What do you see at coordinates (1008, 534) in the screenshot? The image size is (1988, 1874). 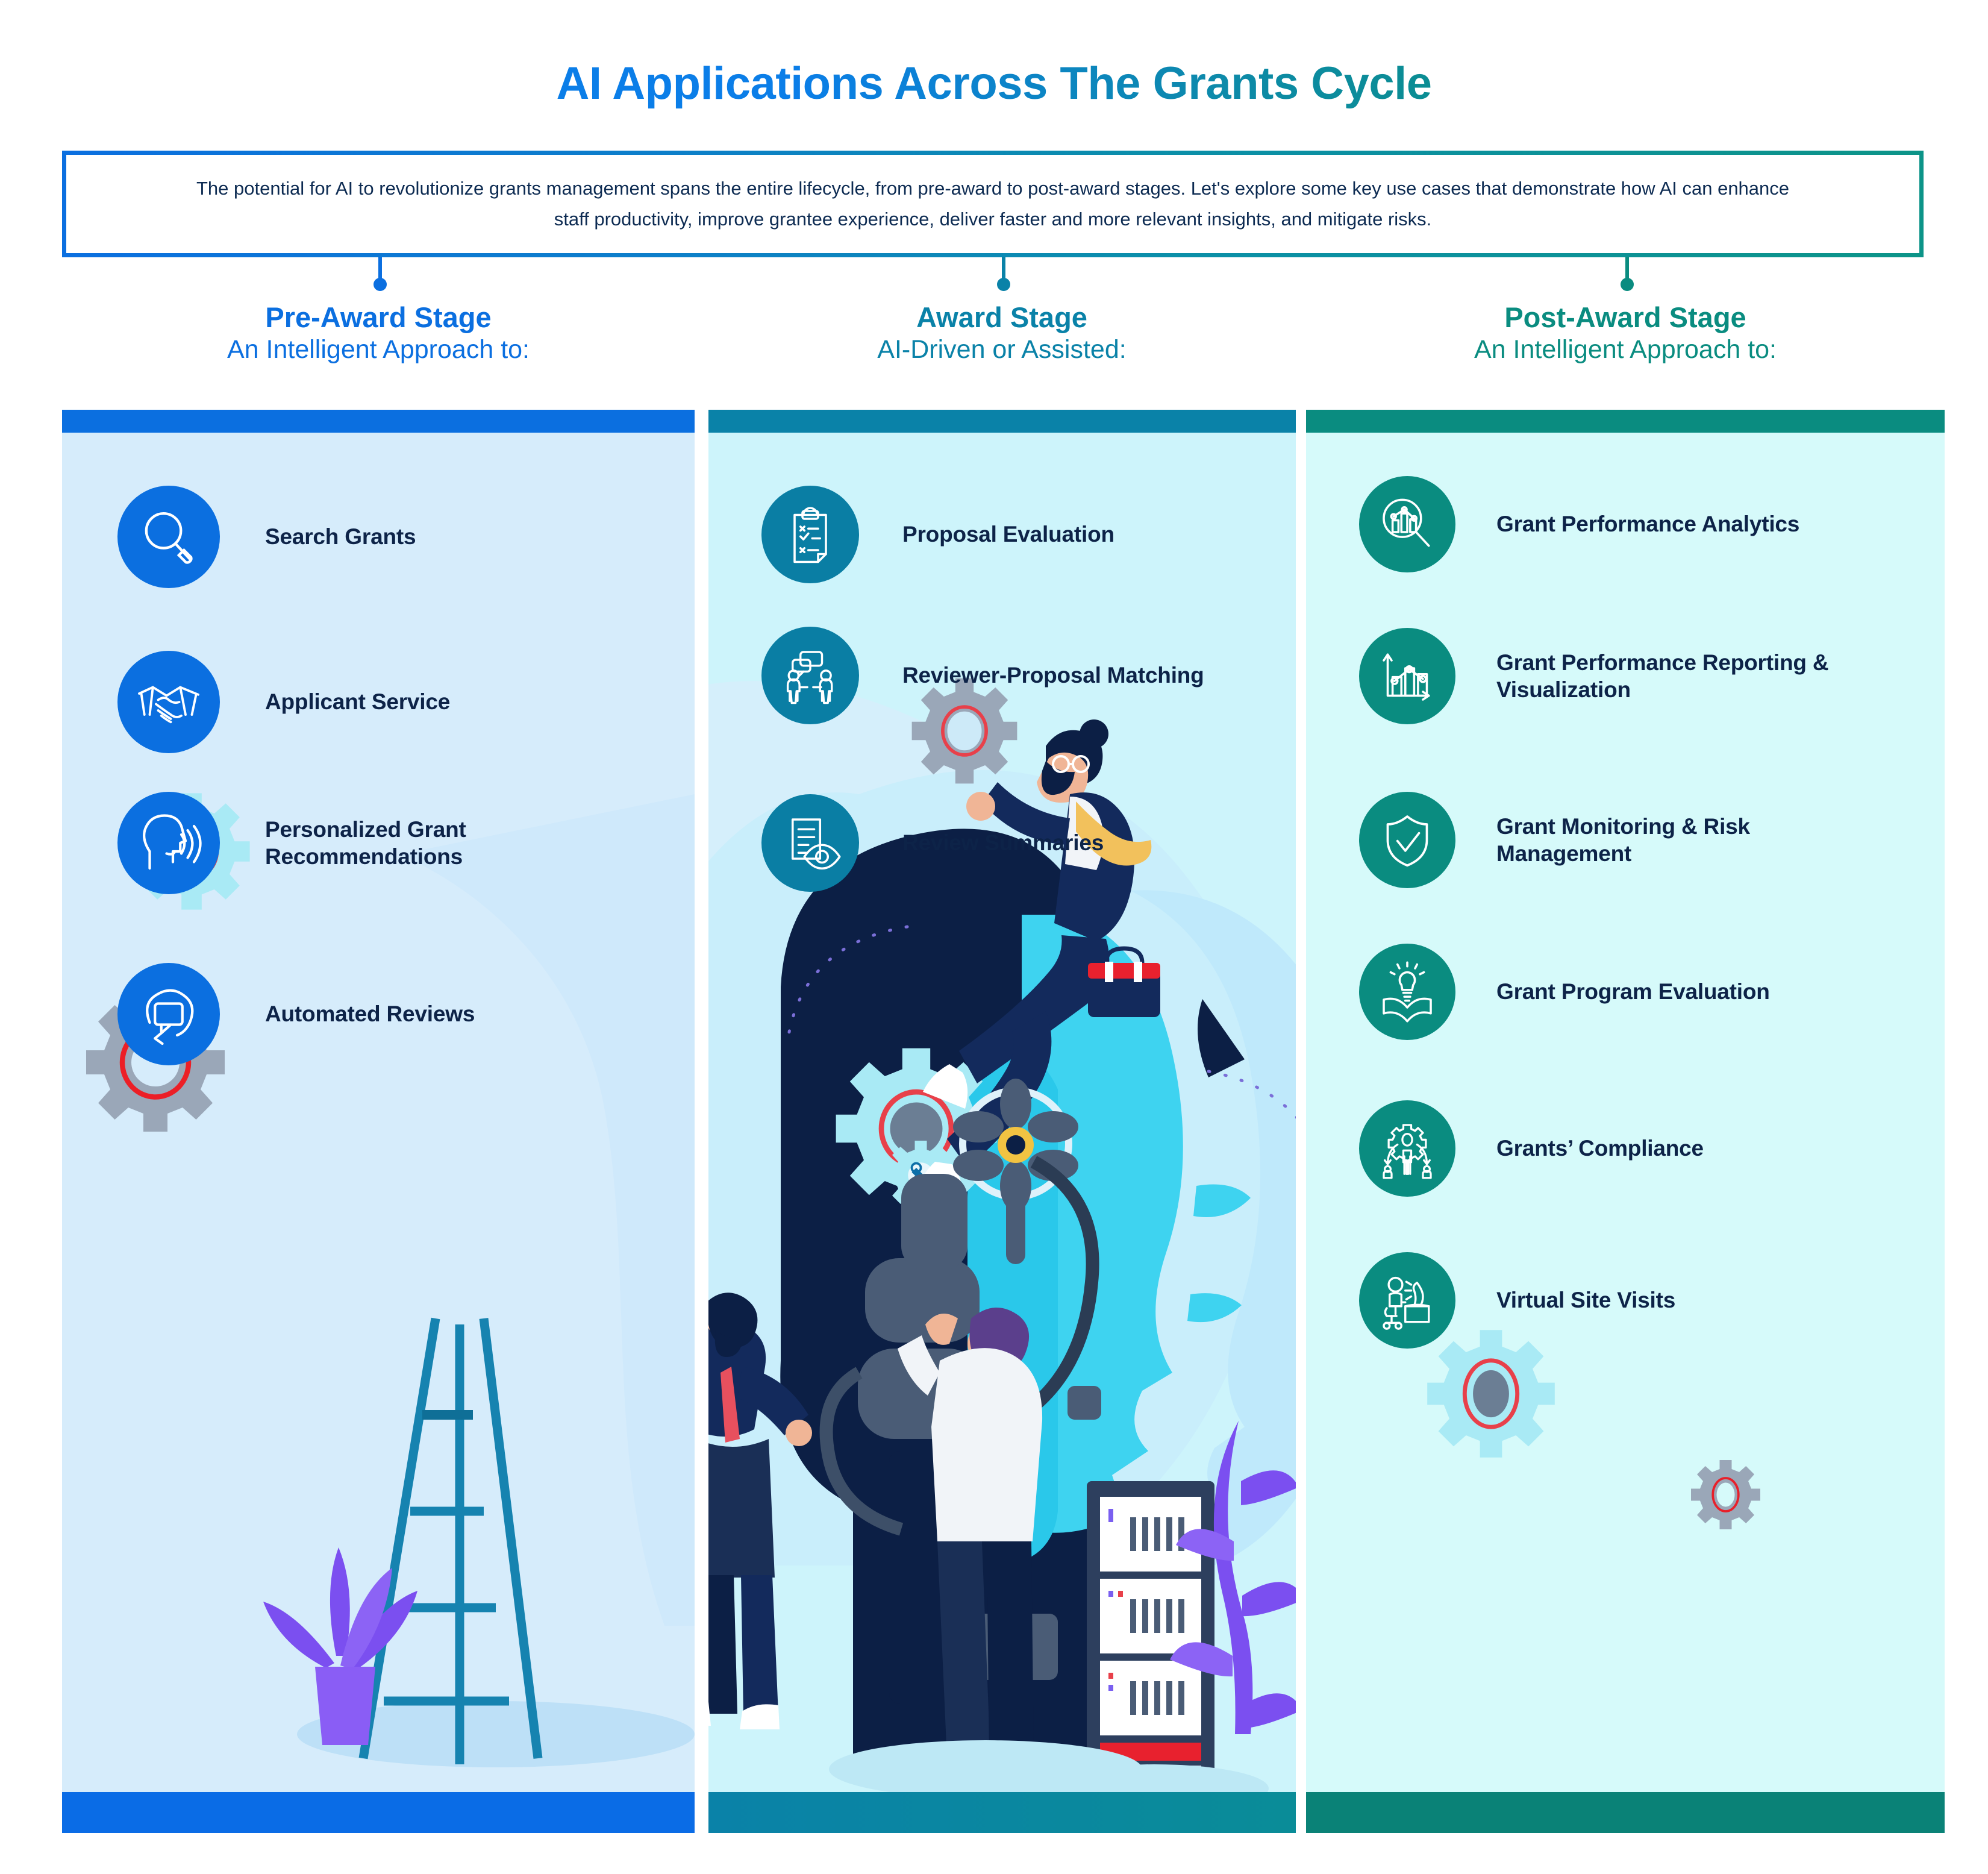 I see `list-item-label: Proposal Evaluation` at bounding box center [1008, 534].